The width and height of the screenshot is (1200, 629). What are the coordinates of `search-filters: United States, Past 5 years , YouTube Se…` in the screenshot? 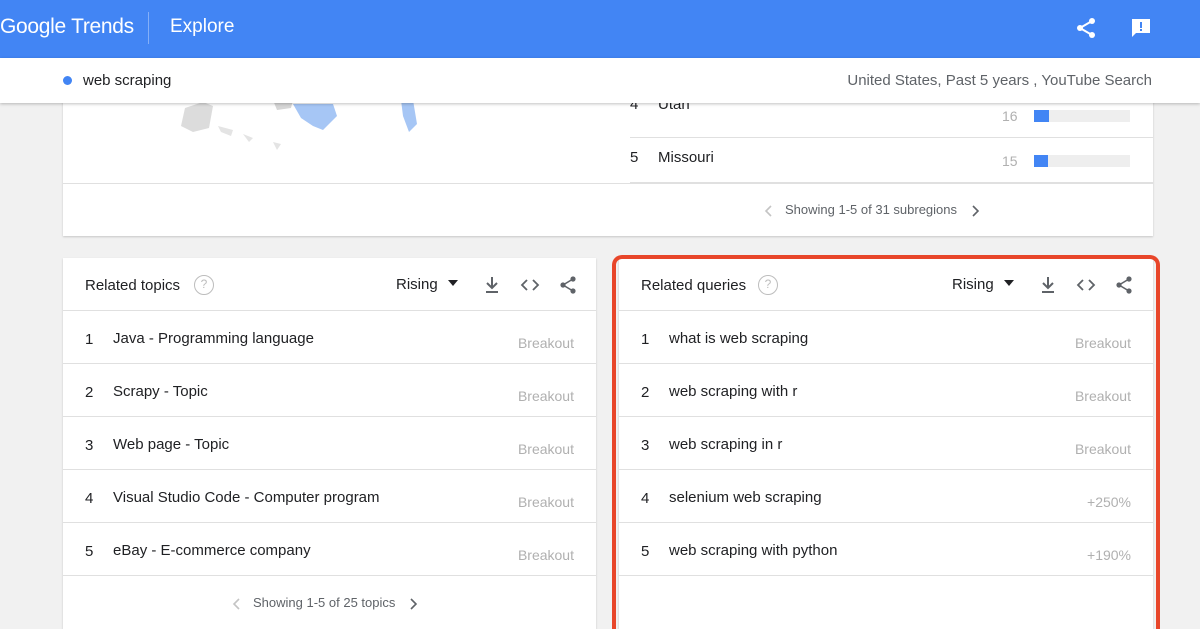 It's located at (999, 80).